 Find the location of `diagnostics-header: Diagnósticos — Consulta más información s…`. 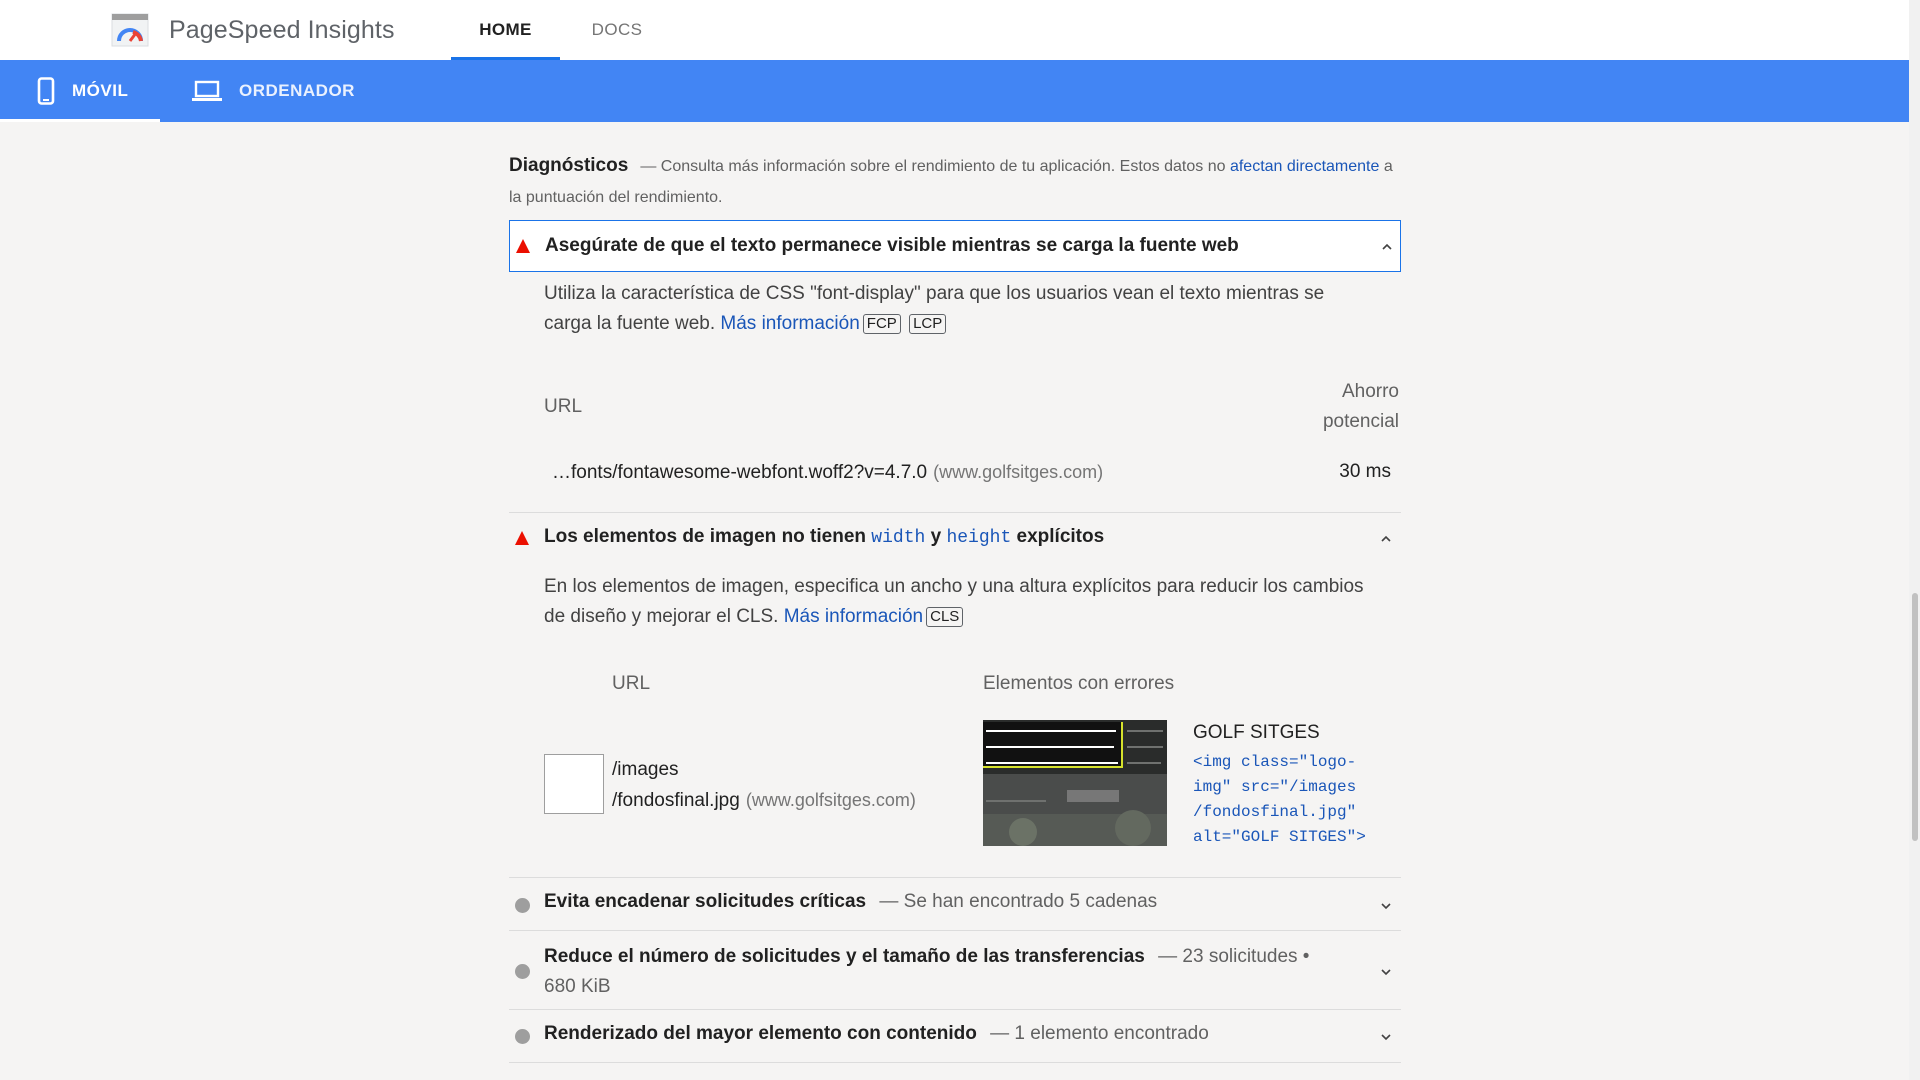

diagnostics-header: Diagnósticos — Consulta más información s… is located at coordinates (955, 181).